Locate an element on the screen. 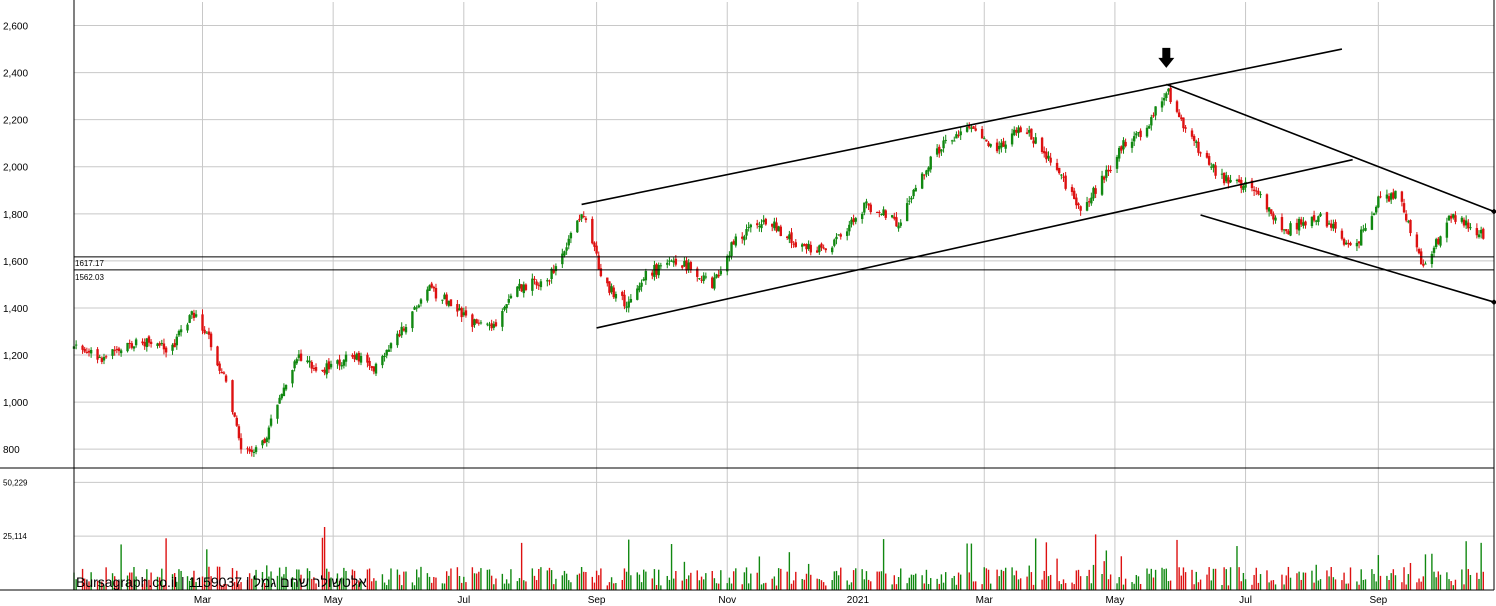  price-tick-label: 2,400 is located at coordinates (15, 74).